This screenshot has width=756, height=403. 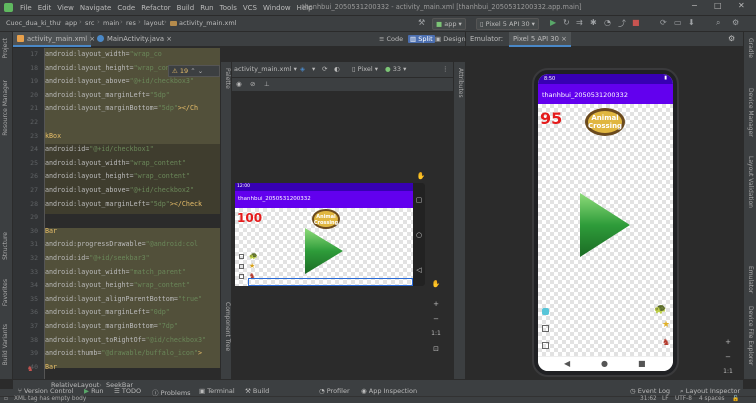 What do you see at coordinates (169, 39) in the screenshot?
I see `close-tab-icon: ×` at bounding box center [169, 39].